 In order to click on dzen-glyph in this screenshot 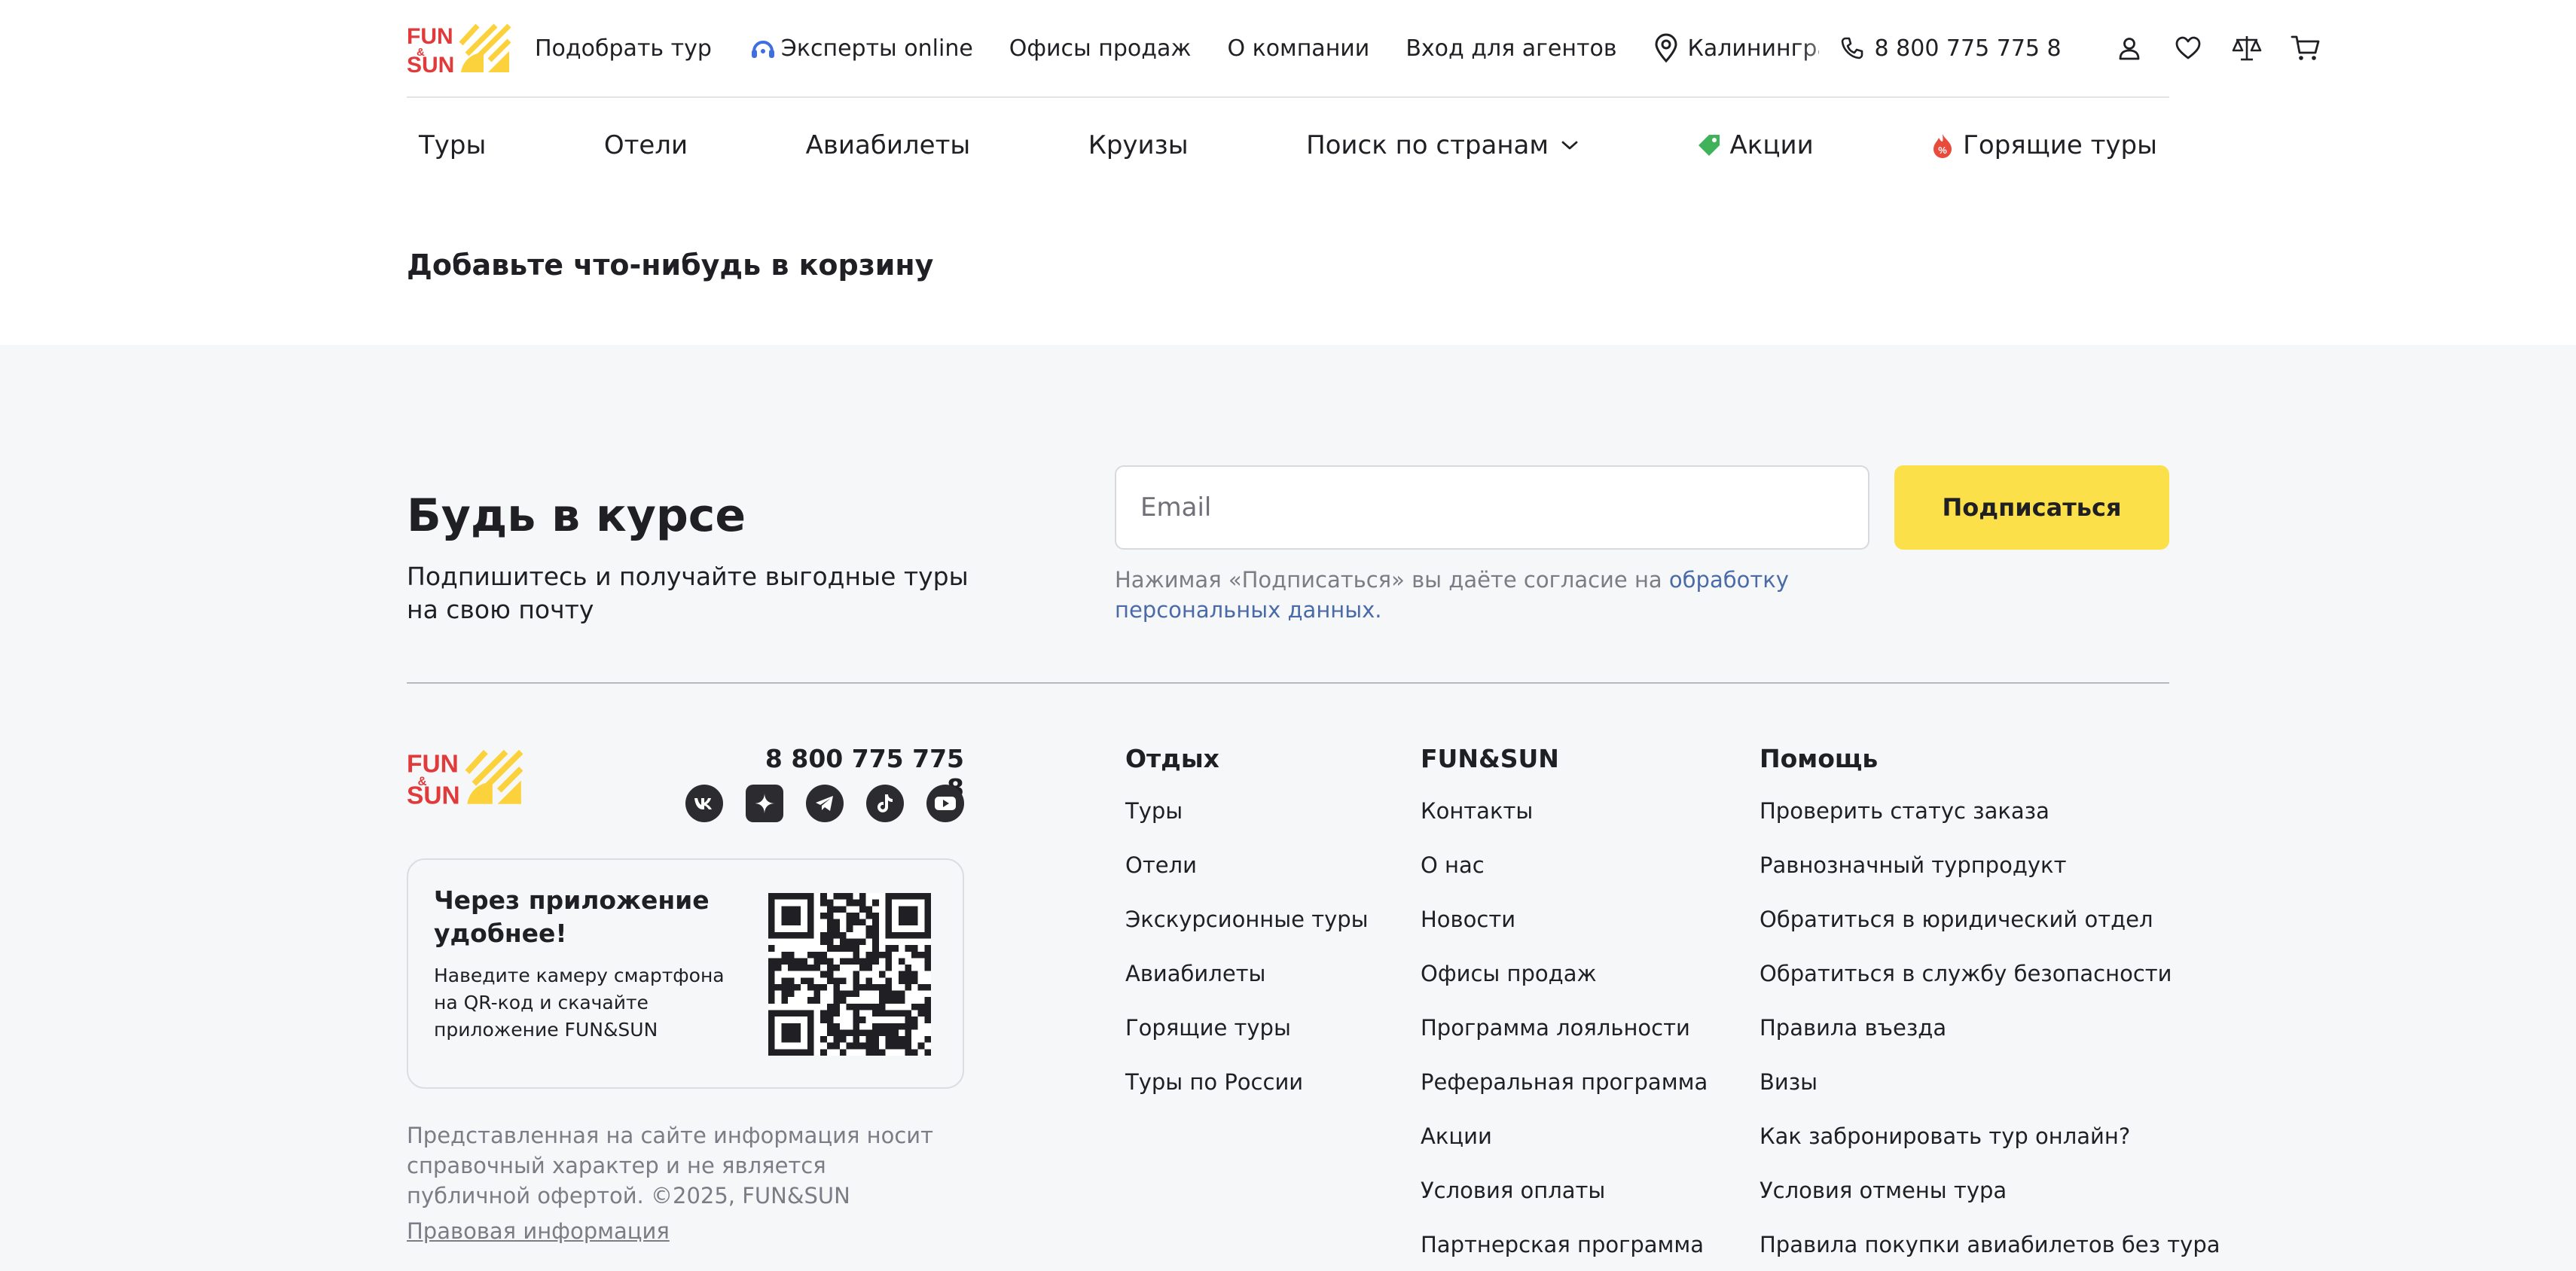, I will do `click(765, 804)`.